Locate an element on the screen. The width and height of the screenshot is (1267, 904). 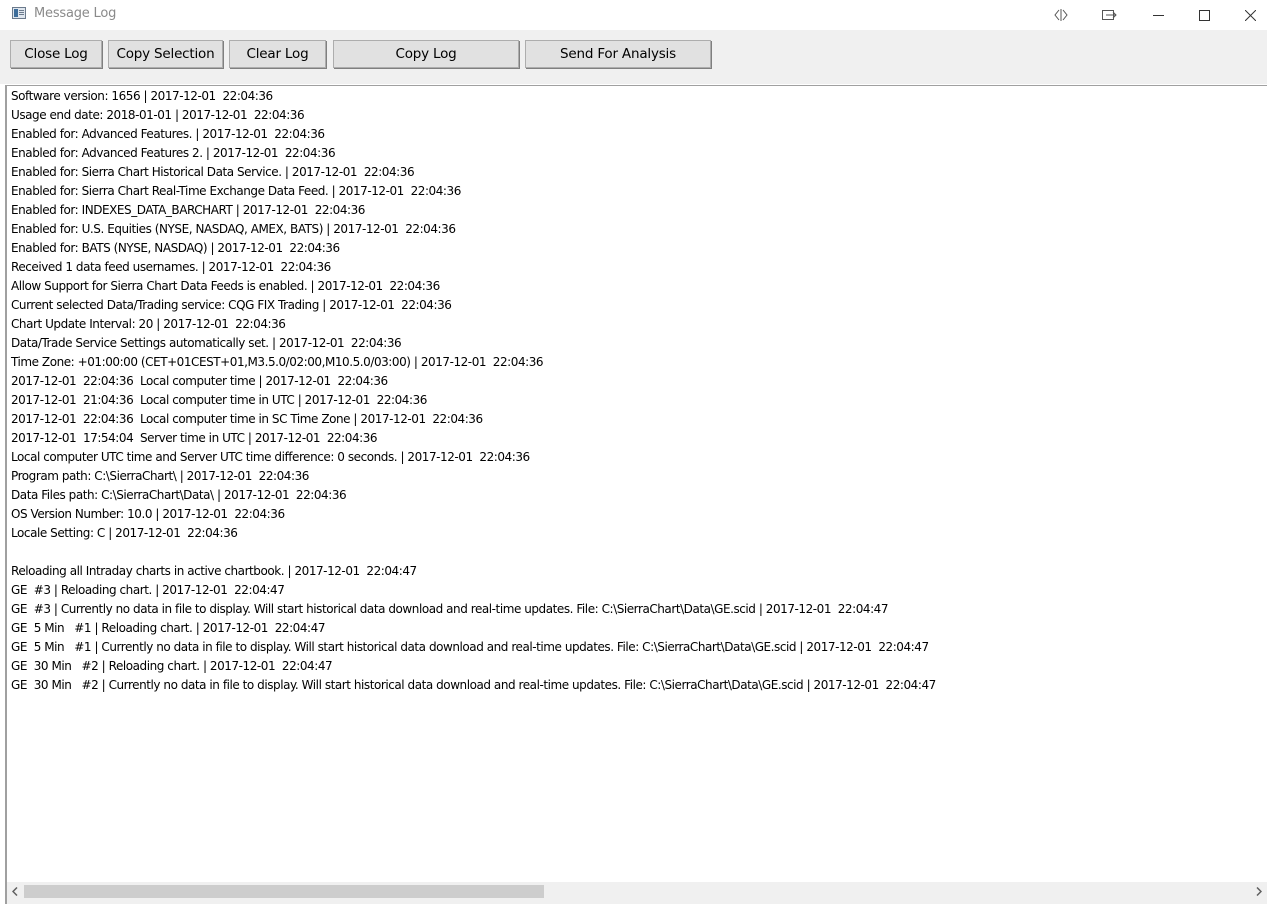
log-line: Current selected Data/Trading service is located at coordinates (231, 305).